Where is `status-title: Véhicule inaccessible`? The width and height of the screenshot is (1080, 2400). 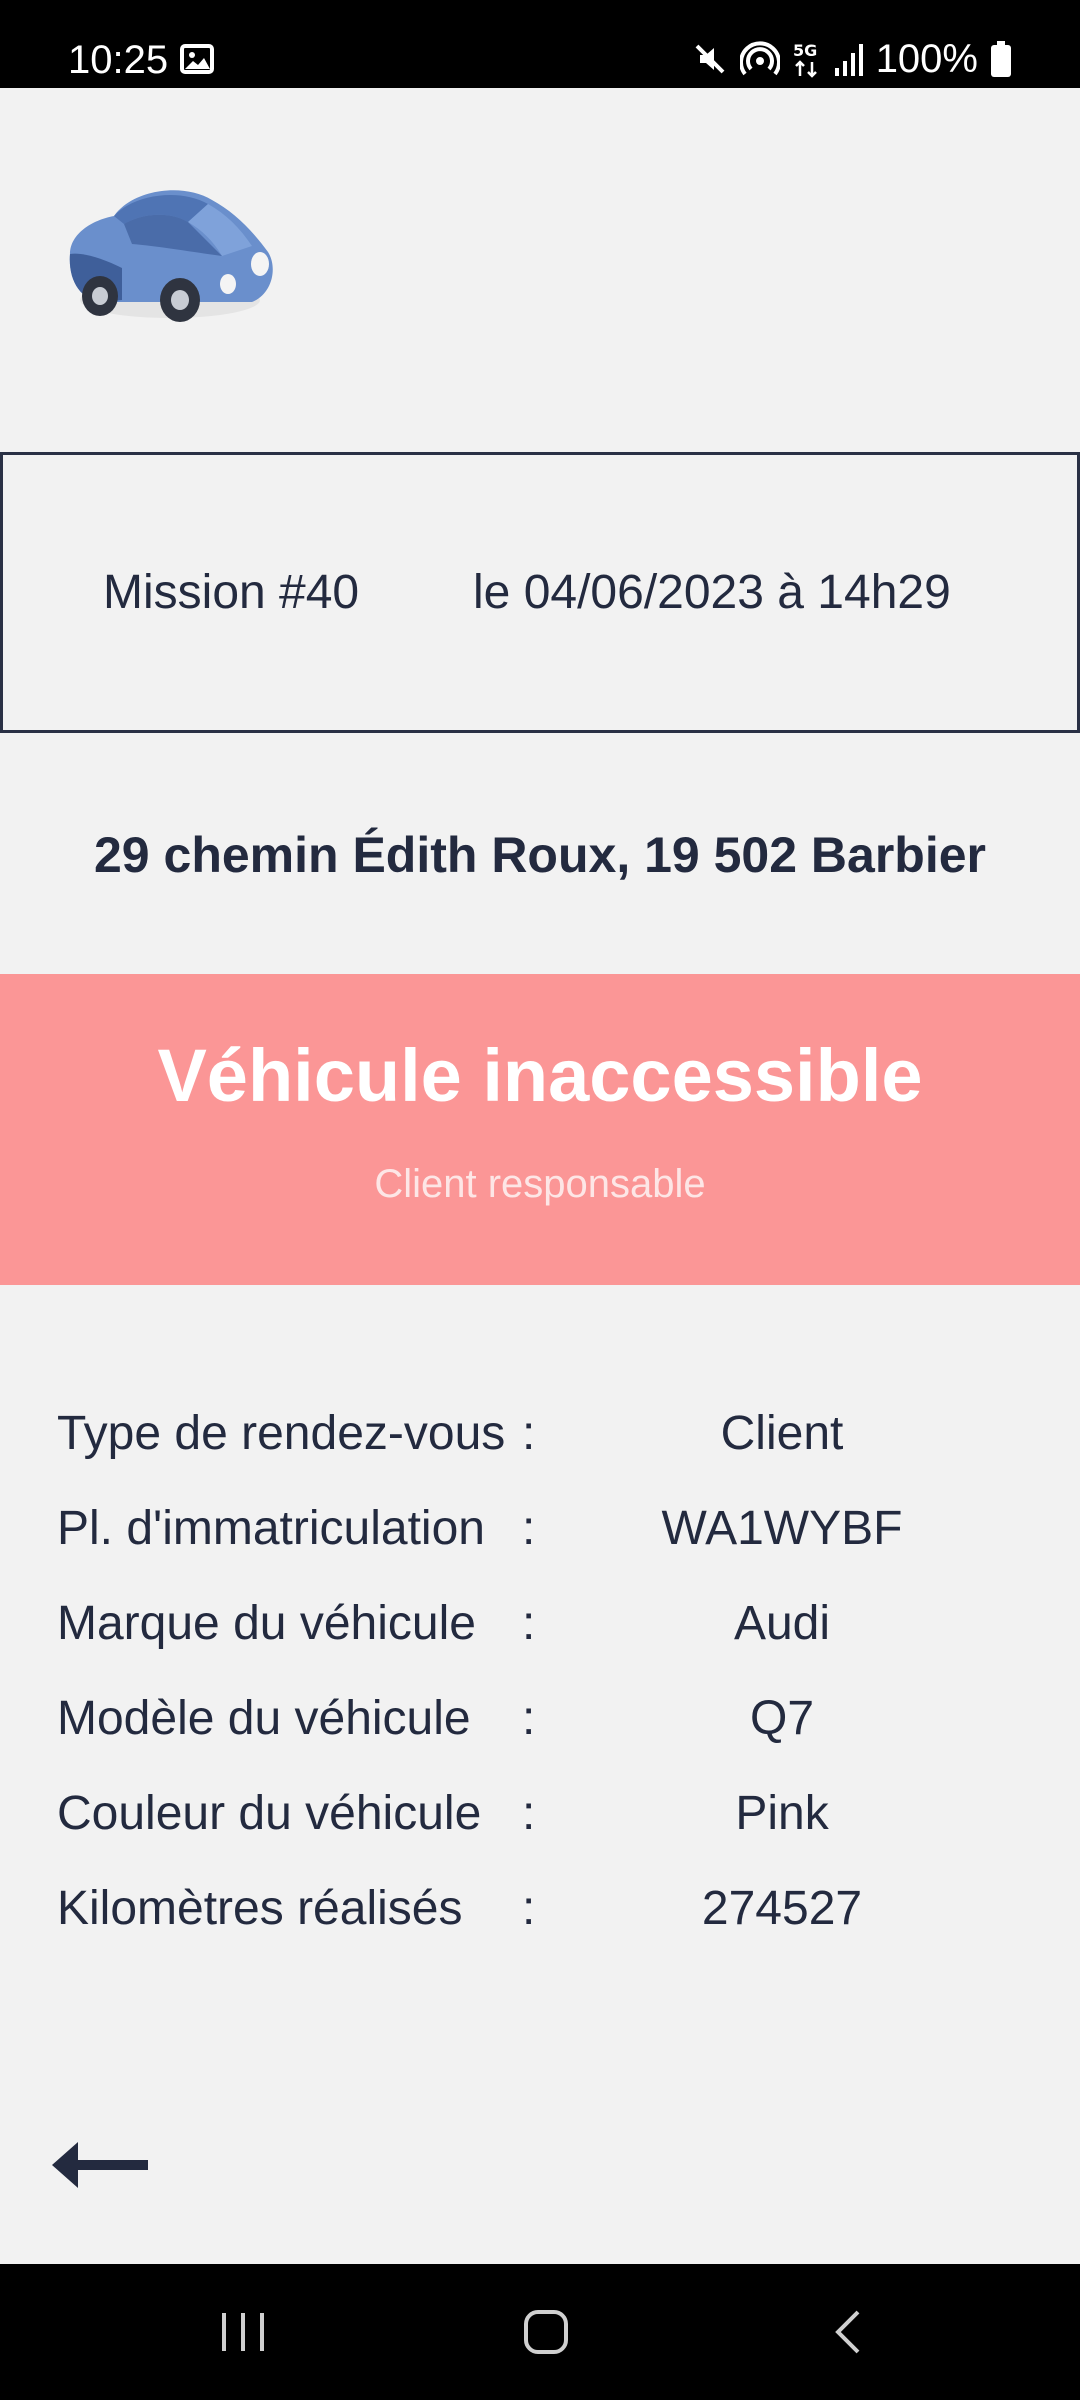 status-title: Véhicule inaccessible is located at coordinates (540, 1075).